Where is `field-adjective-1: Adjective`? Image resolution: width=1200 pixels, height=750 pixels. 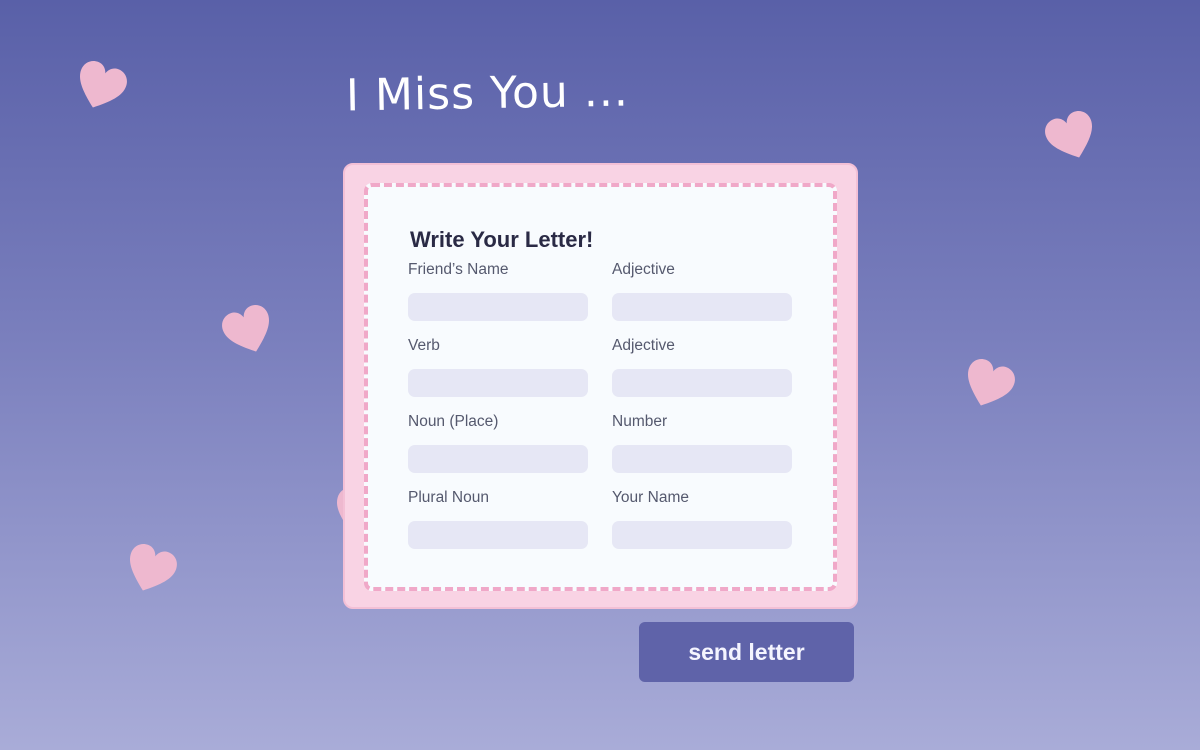
field-adjective-1: Adjective is located at coordinates (702, 291).